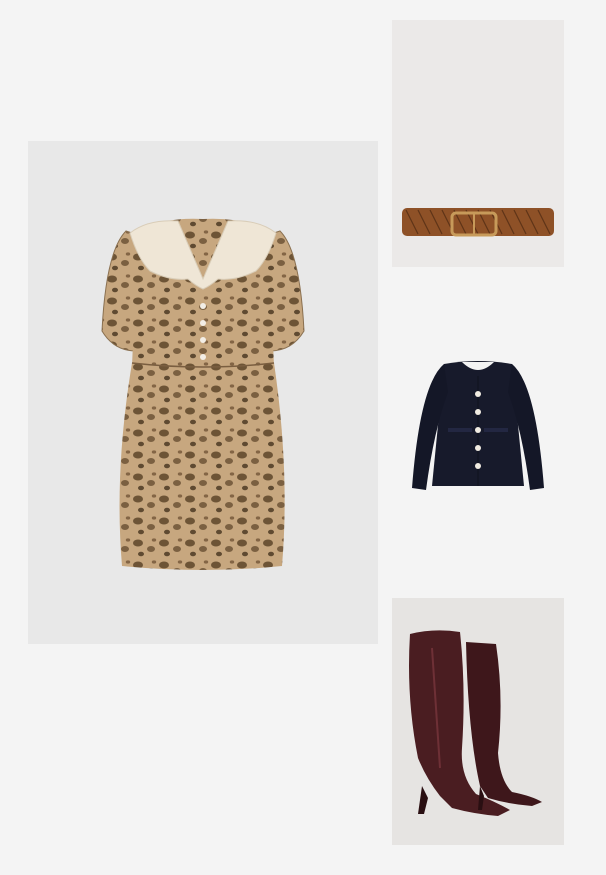 Image resolution: width=606 pixels, height=875 pixels. I want to click on boots-panel, so click(478, 721).